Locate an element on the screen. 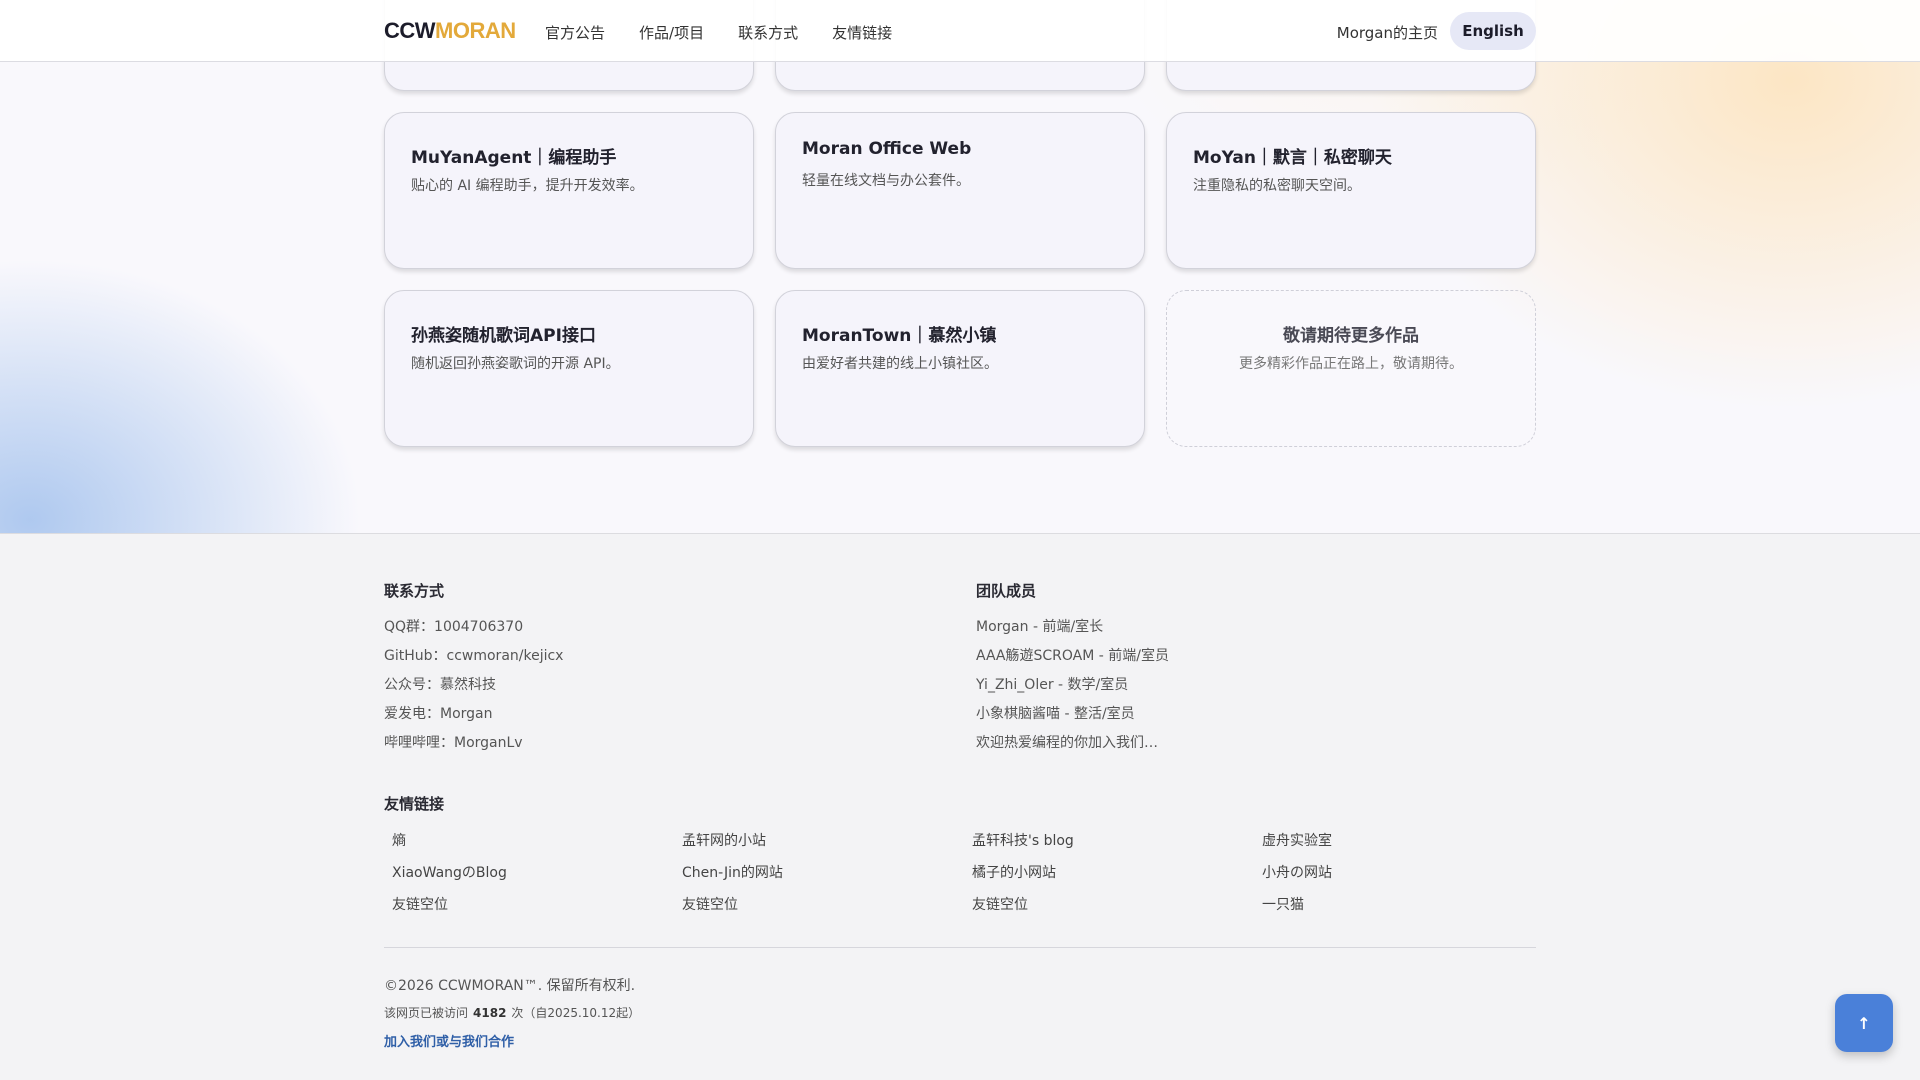 The width and height of the screenshot is (1920, 1080). team-heading: 团队成员 is located at coordinates (1006, 591).